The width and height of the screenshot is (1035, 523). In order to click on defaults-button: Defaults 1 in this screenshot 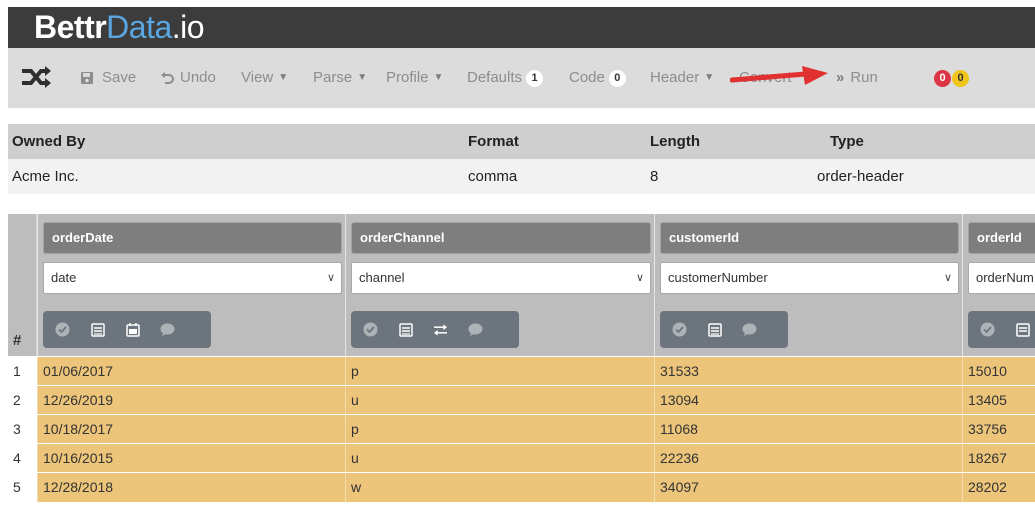, I will do `click(505, 78)`.